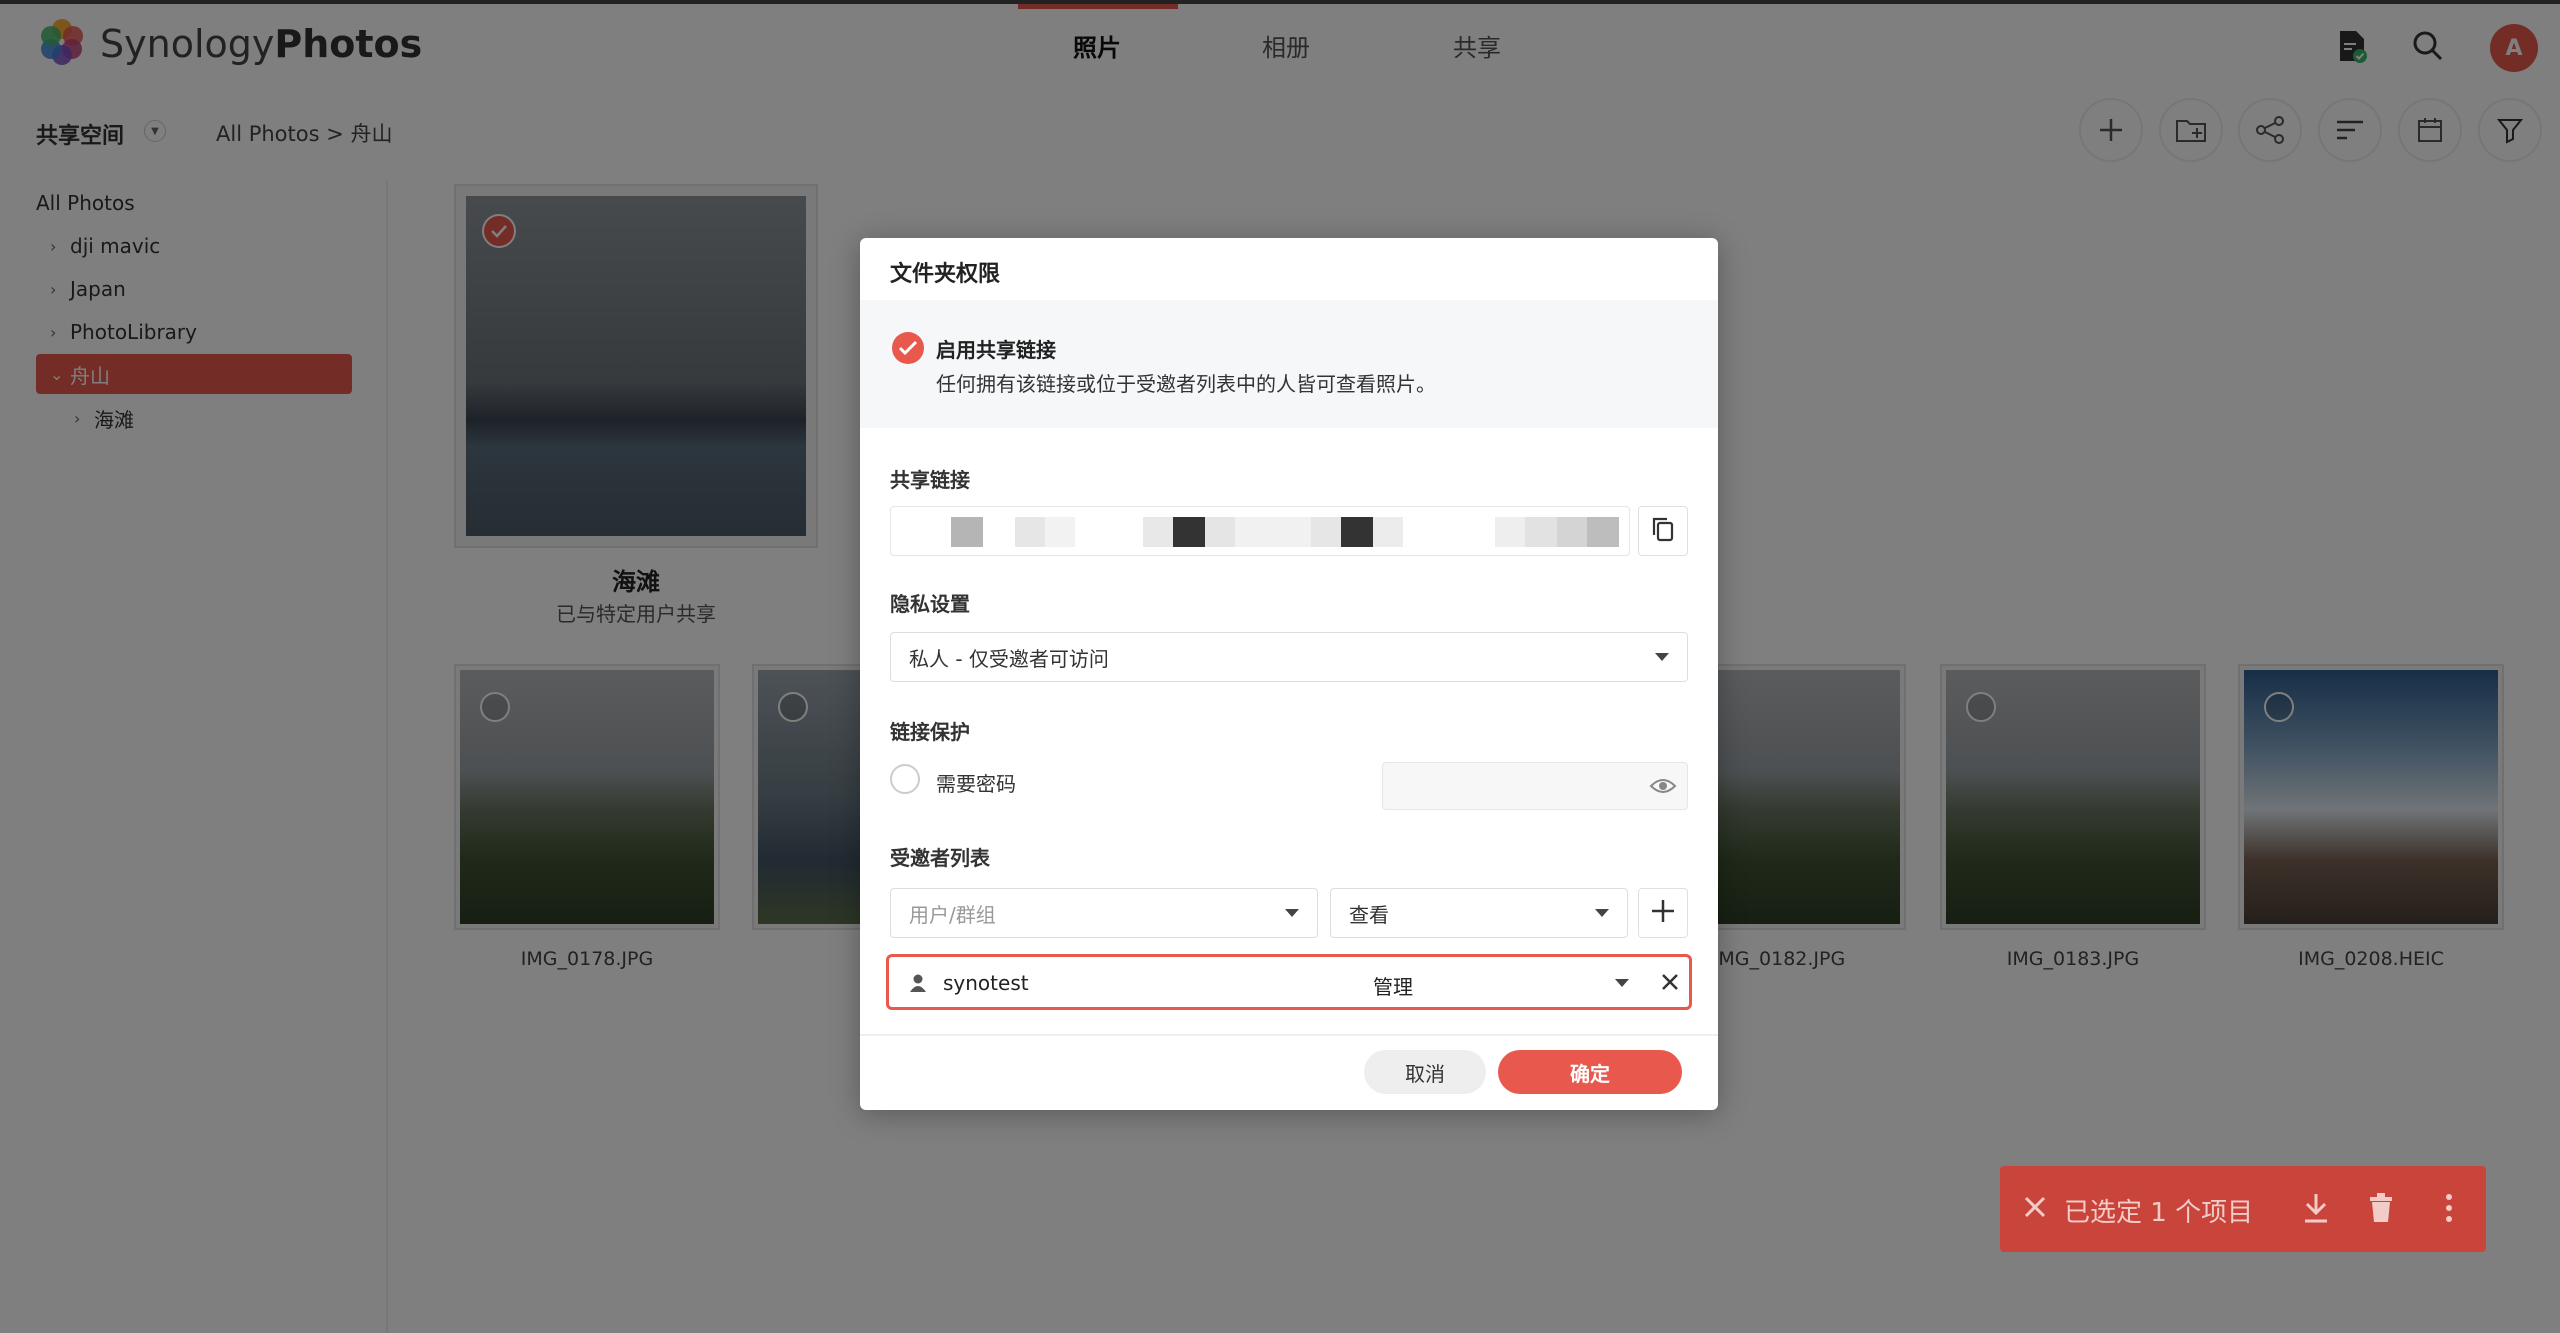  I want to click on privacy-select-value: 私人 - 仅受邀者可访问, so click(1009, 658).